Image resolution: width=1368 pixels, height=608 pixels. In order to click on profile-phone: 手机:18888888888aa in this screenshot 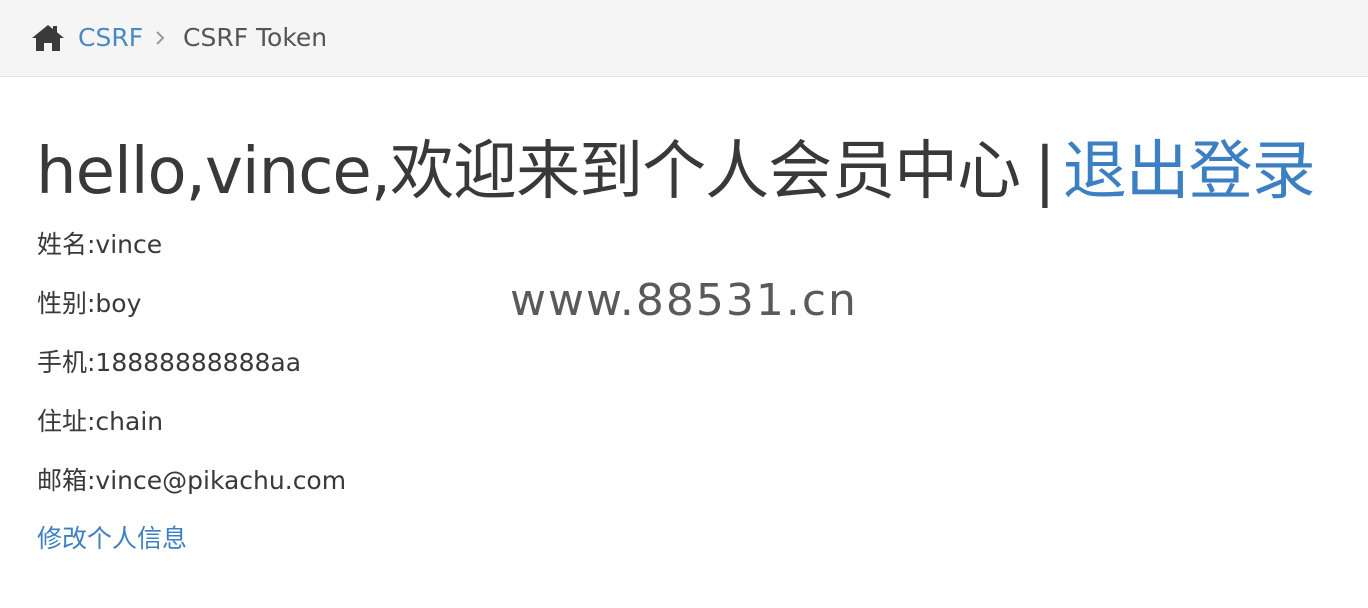, I will do `click(169, 362)`.